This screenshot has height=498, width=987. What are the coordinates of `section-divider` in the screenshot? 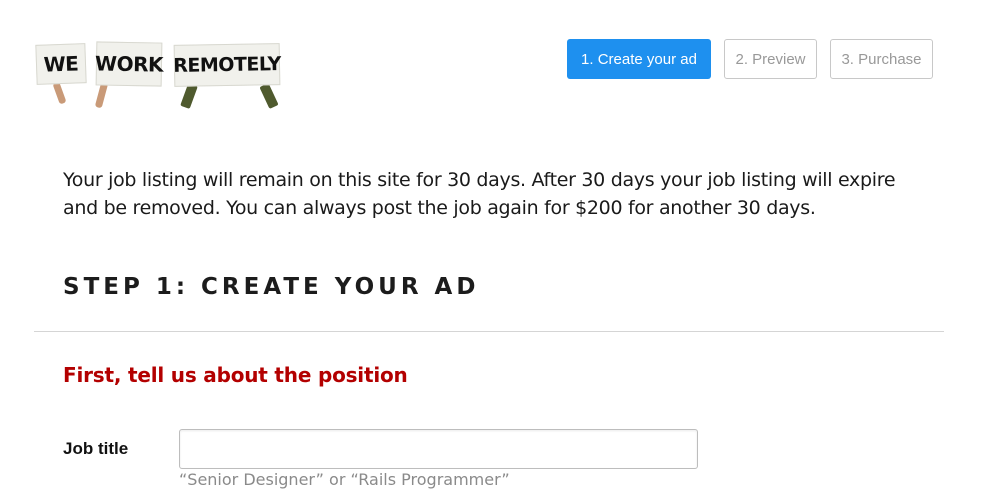 It's located at (489, 331).